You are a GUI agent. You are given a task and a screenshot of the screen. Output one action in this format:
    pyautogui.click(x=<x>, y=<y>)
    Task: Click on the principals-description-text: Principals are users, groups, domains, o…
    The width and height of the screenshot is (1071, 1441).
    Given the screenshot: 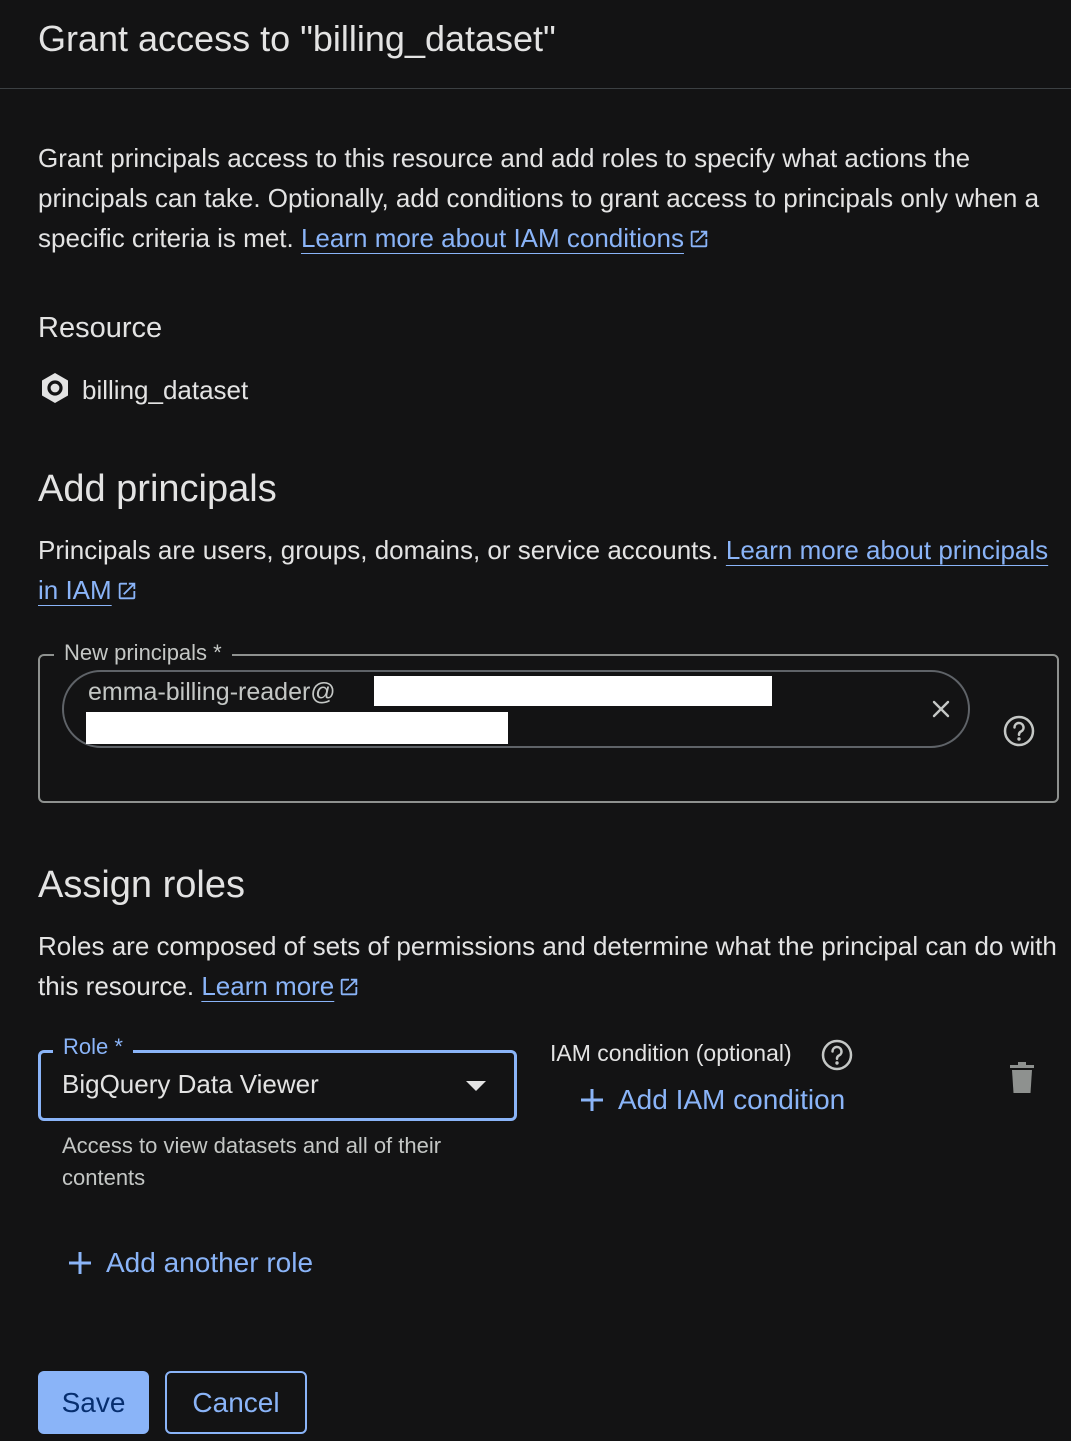 What is the action you would take?
    pyautogui.click(x=378, y=550)
    